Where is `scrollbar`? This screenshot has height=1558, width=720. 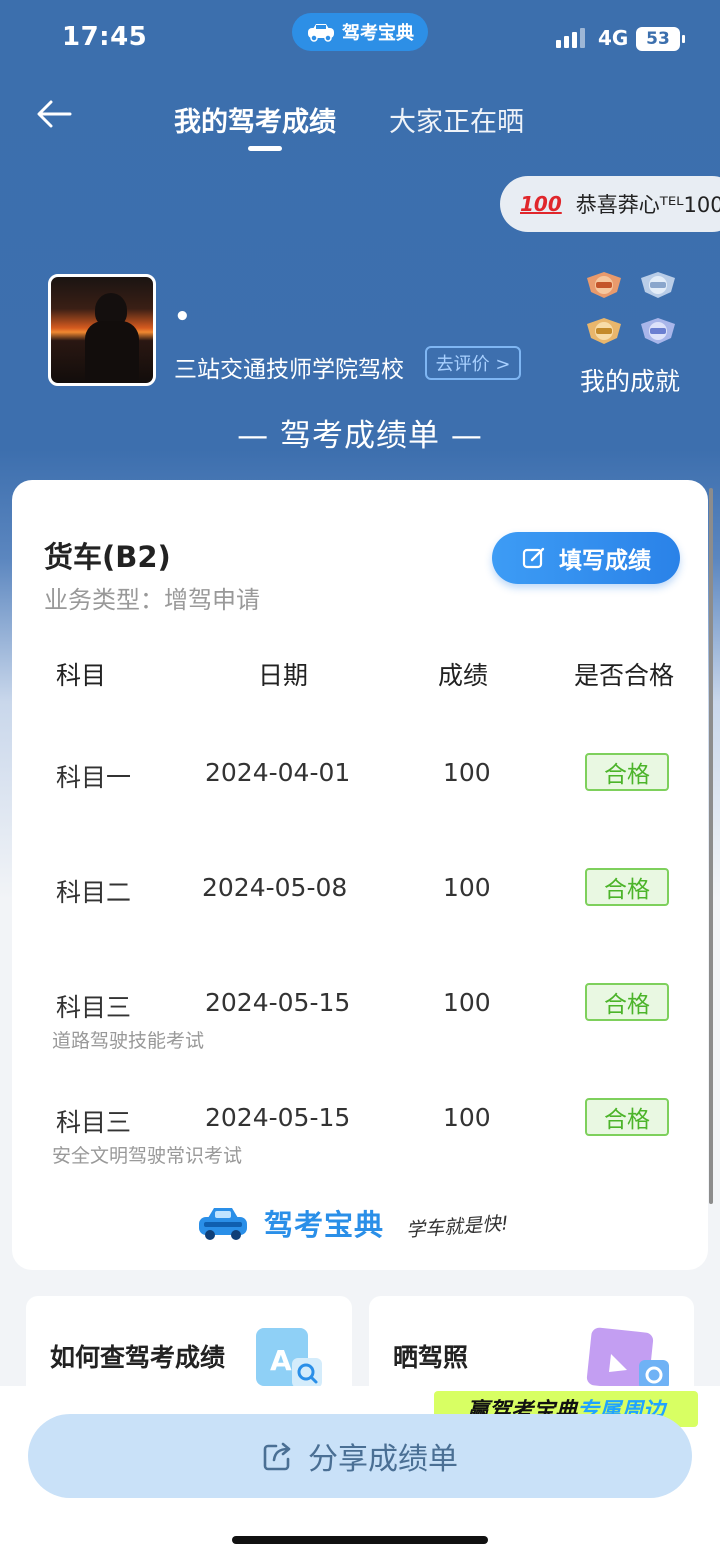
scrollbar is located at coordinates (711, 846).